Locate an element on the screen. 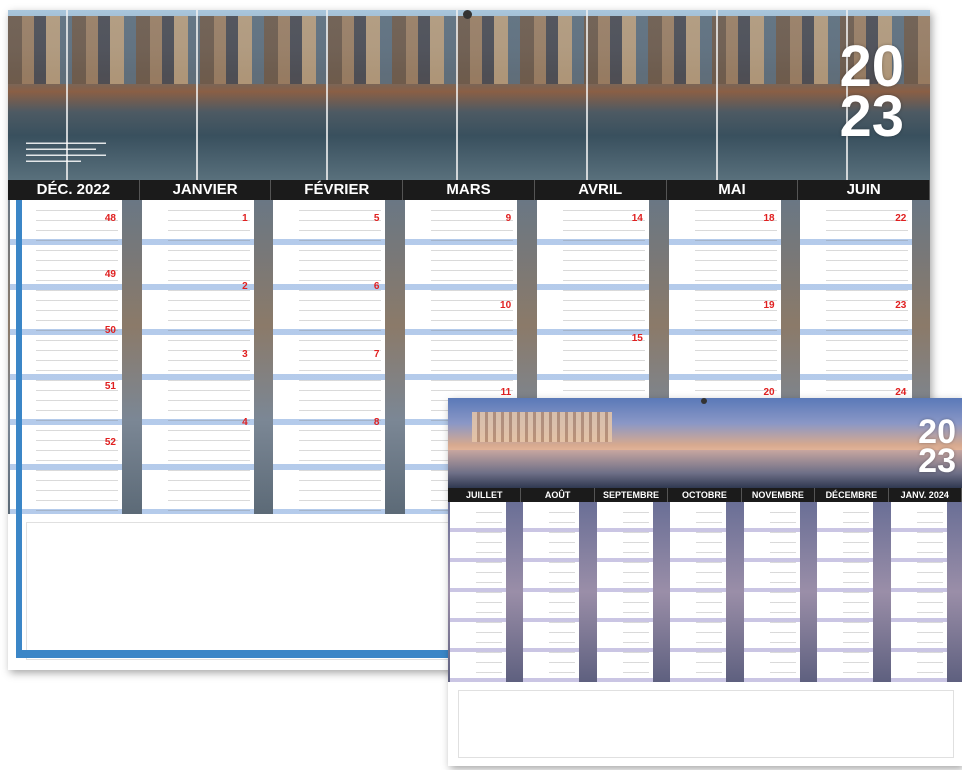 The image size is (962, 770). month-header: SEPTEMBRE is located at coordinates (632, 495).